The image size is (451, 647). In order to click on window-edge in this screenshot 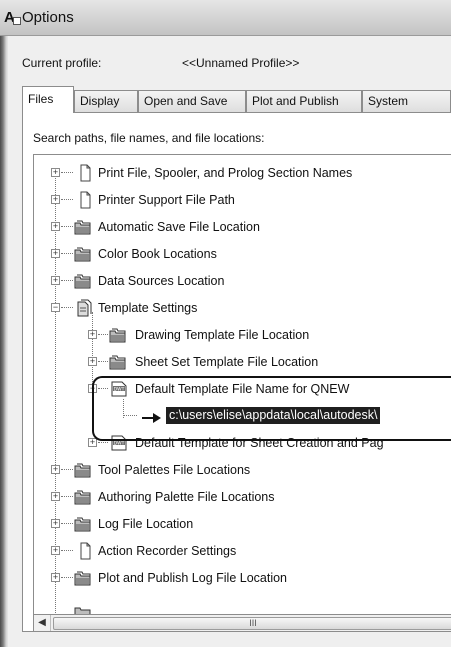, I will do `click(4, 323)`.